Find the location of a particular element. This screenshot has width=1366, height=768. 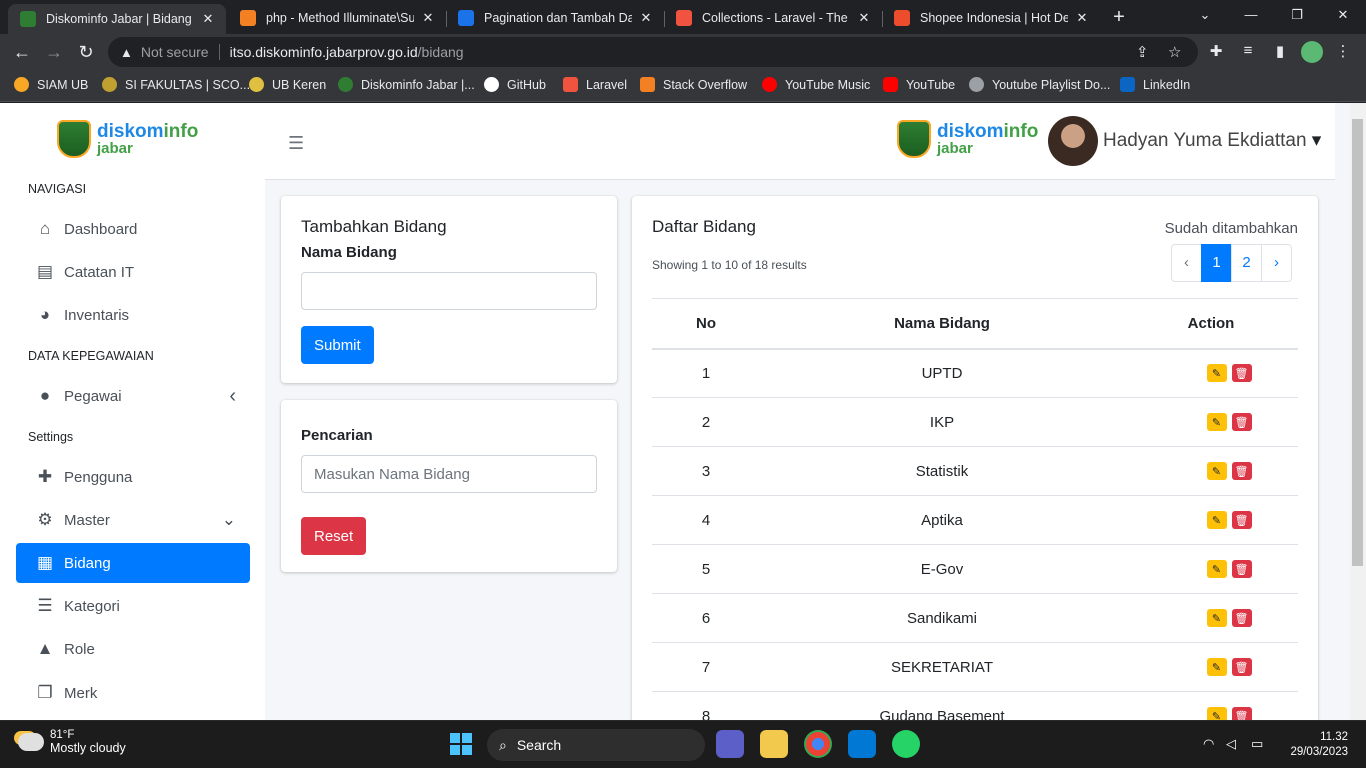

volume-icon: ◁ is located at coordinates (1231, 744).